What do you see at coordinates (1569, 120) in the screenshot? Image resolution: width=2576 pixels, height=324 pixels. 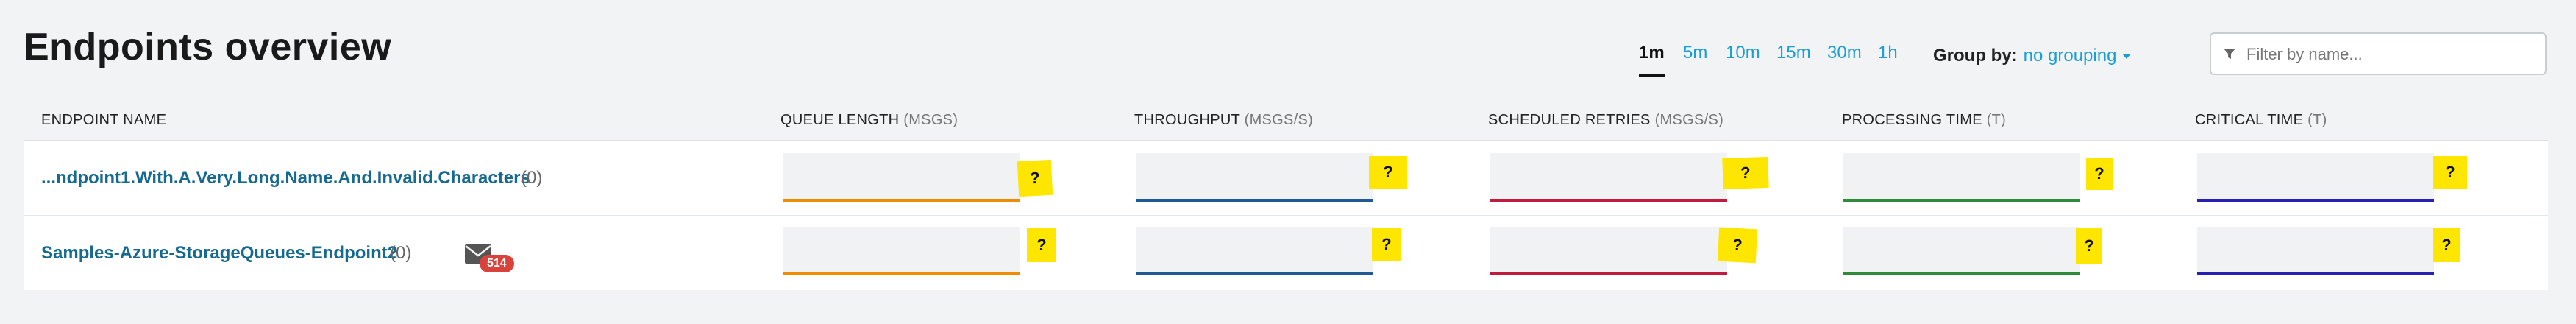 I see `column-label: SCHEDULED RETRIES` at bounding box center [1569, 120].